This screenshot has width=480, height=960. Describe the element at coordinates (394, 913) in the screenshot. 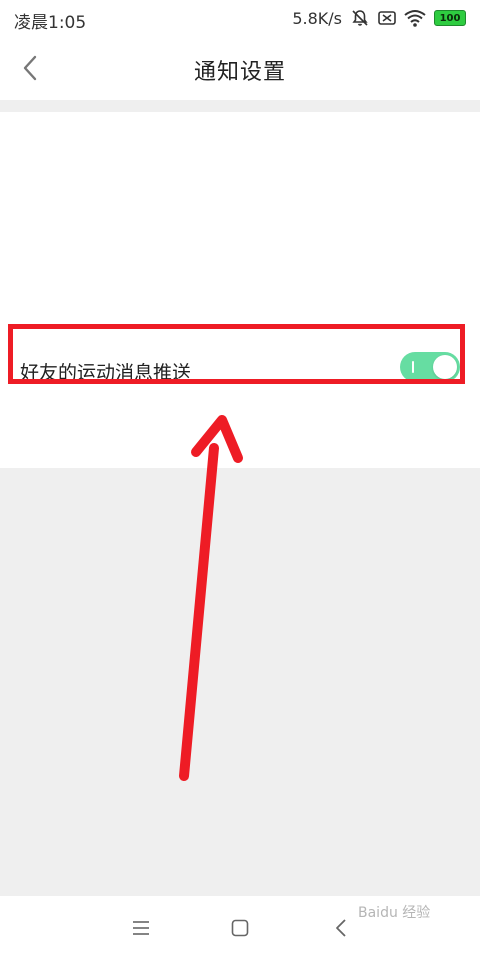

I see `watermark: Baidu 经验` at that location.